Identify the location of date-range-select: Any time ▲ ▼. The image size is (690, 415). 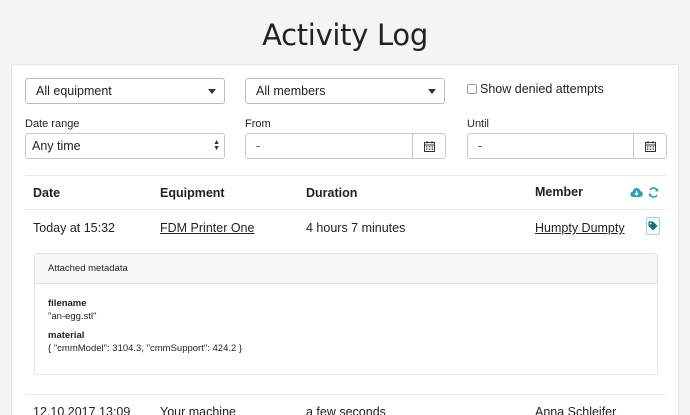
(125, 146).